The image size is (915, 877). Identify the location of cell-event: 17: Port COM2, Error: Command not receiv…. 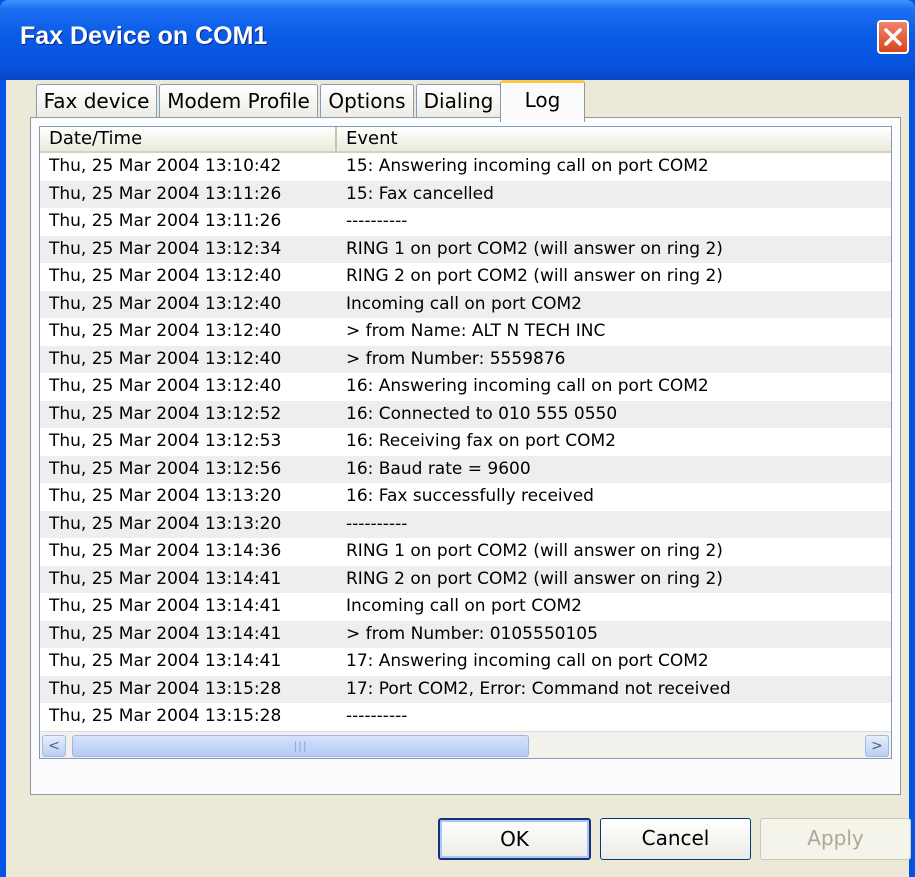
(538, 688).